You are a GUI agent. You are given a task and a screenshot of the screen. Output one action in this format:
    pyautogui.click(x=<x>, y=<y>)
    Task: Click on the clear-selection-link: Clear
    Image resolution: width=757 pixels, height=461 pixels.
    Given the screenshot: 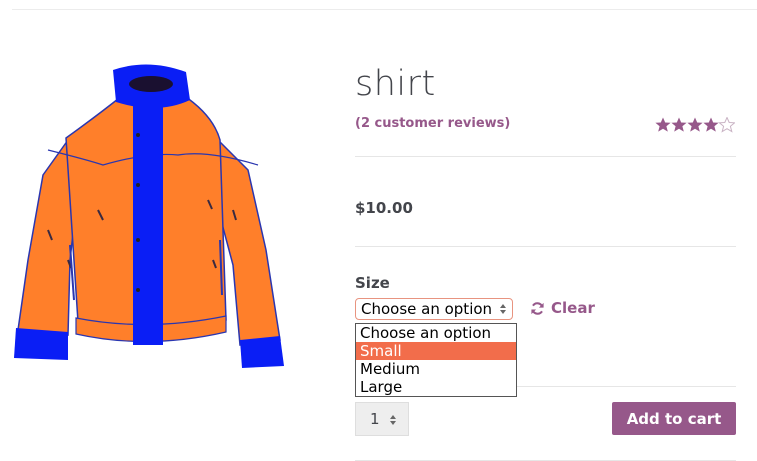 What is the action you would take?
    pyautogui.click(x=562, y=308)
    